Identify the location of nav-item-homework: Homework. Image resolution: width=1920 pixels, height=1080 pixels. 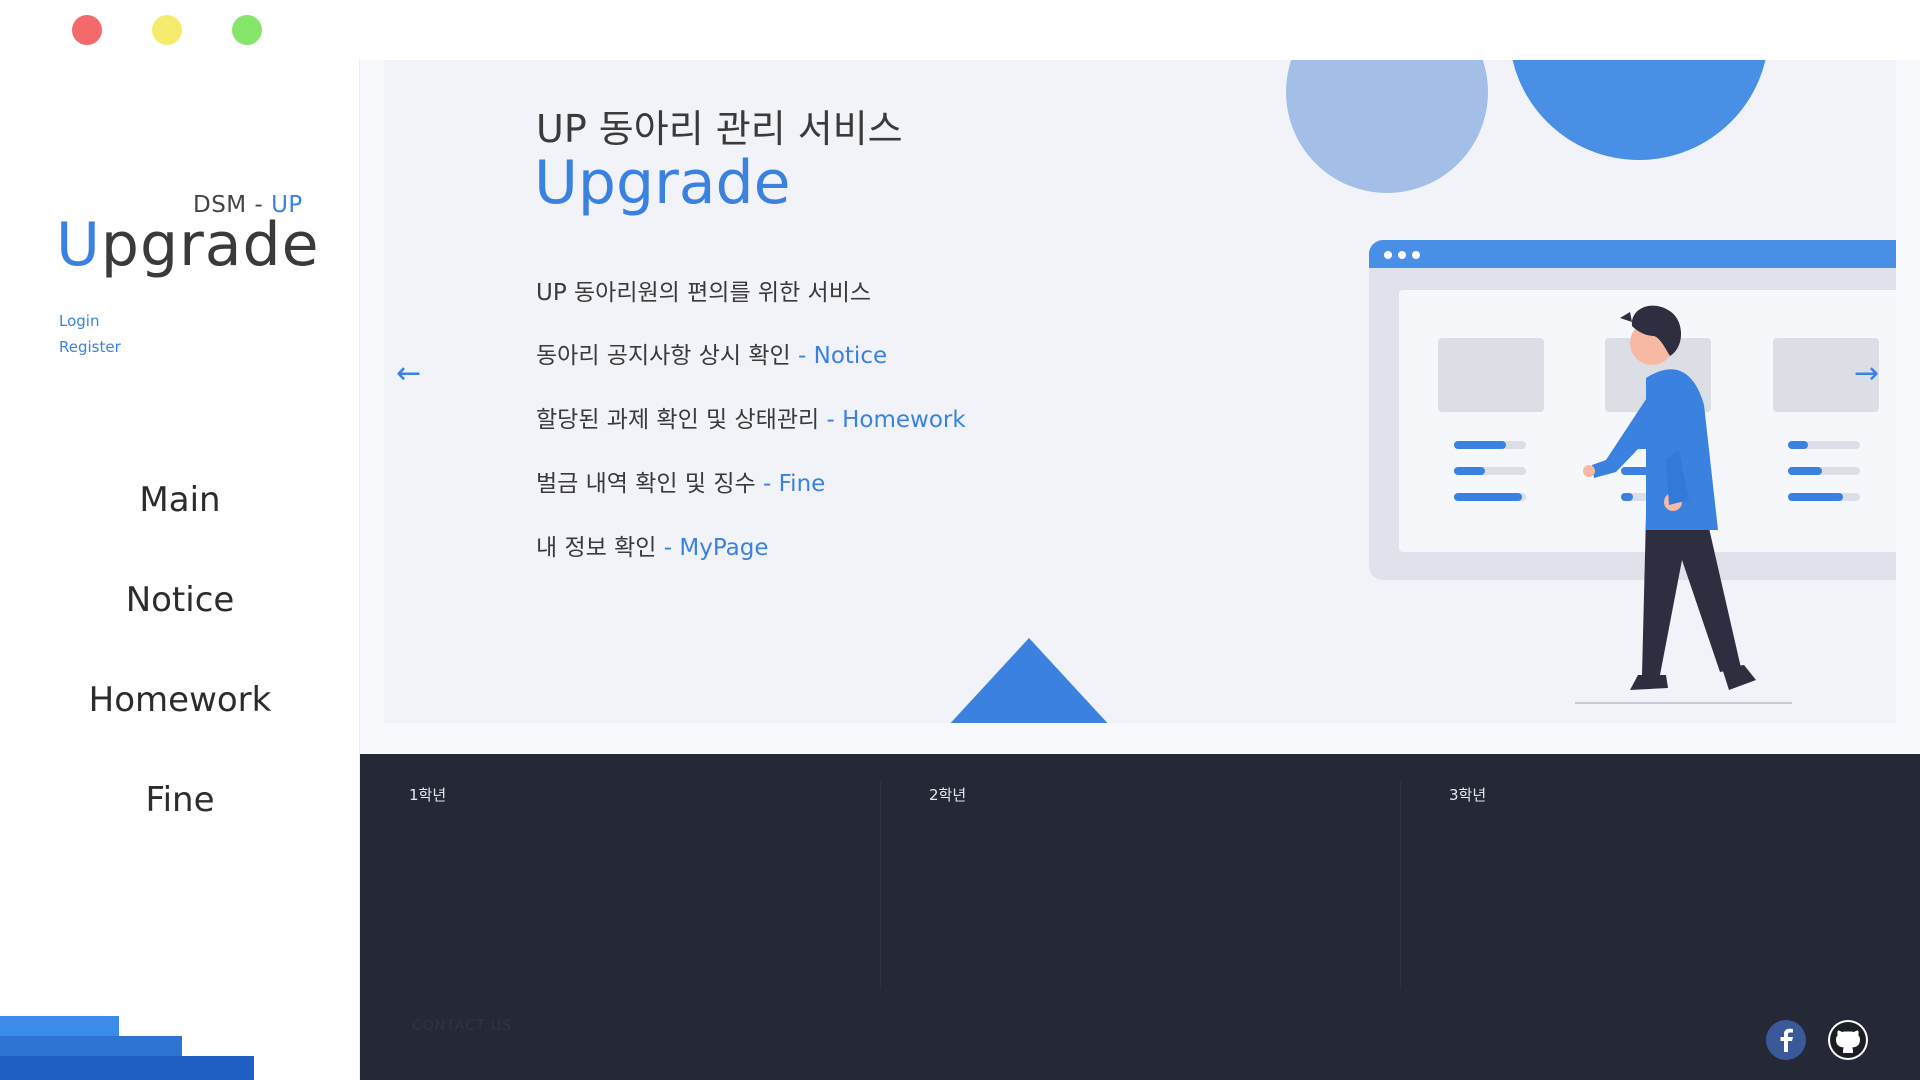
(179, 700).